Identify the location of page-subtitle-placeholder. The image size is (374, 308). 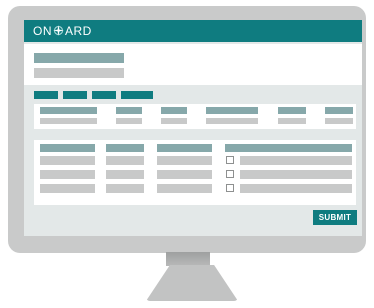
(79, 73).